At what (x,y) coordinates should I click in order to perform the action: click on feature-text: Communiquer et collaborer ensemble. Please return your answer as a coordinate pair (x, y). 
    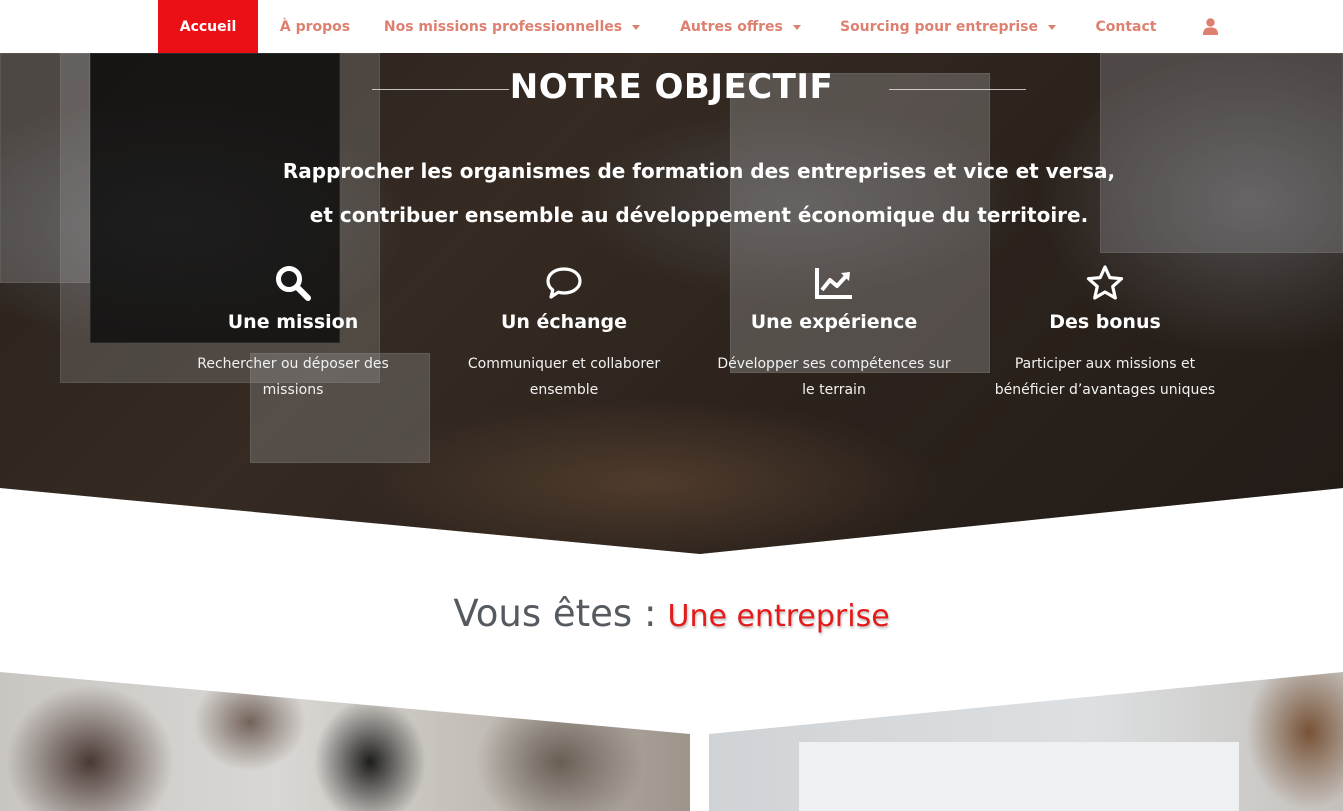
    Looking at the image, I should click on (564, 377).